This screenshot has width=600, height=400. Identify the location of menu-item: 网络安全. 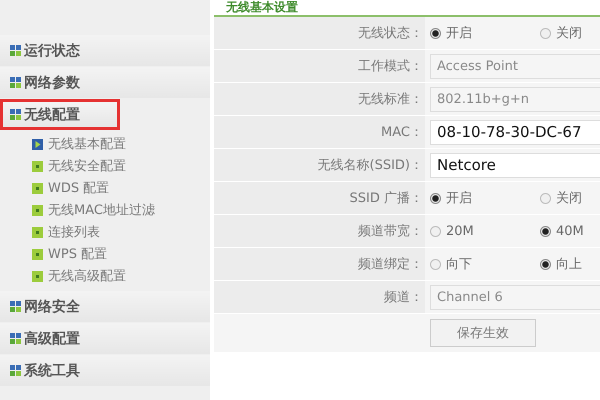
(105, 306).